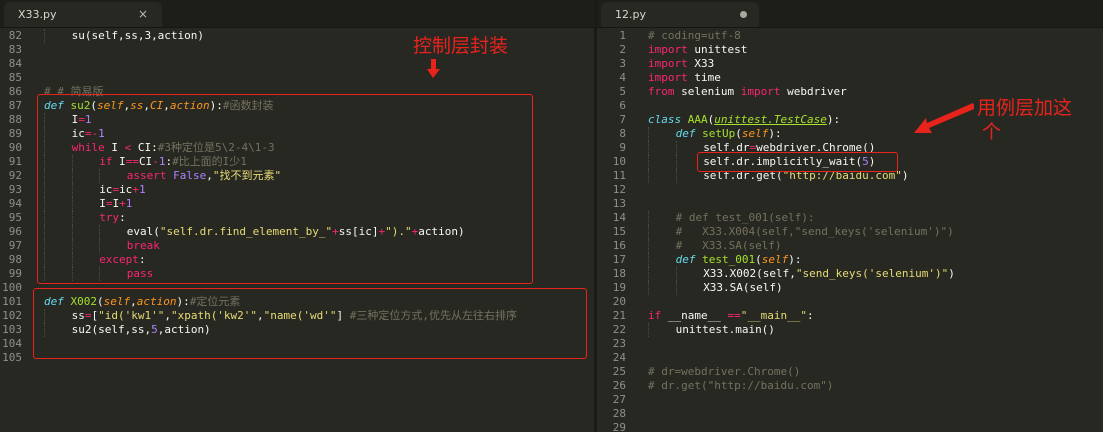  What do you see at coordinates (619, 315) in the screenshot?
I see `line-number: 21` at bounding box center [619, 315].